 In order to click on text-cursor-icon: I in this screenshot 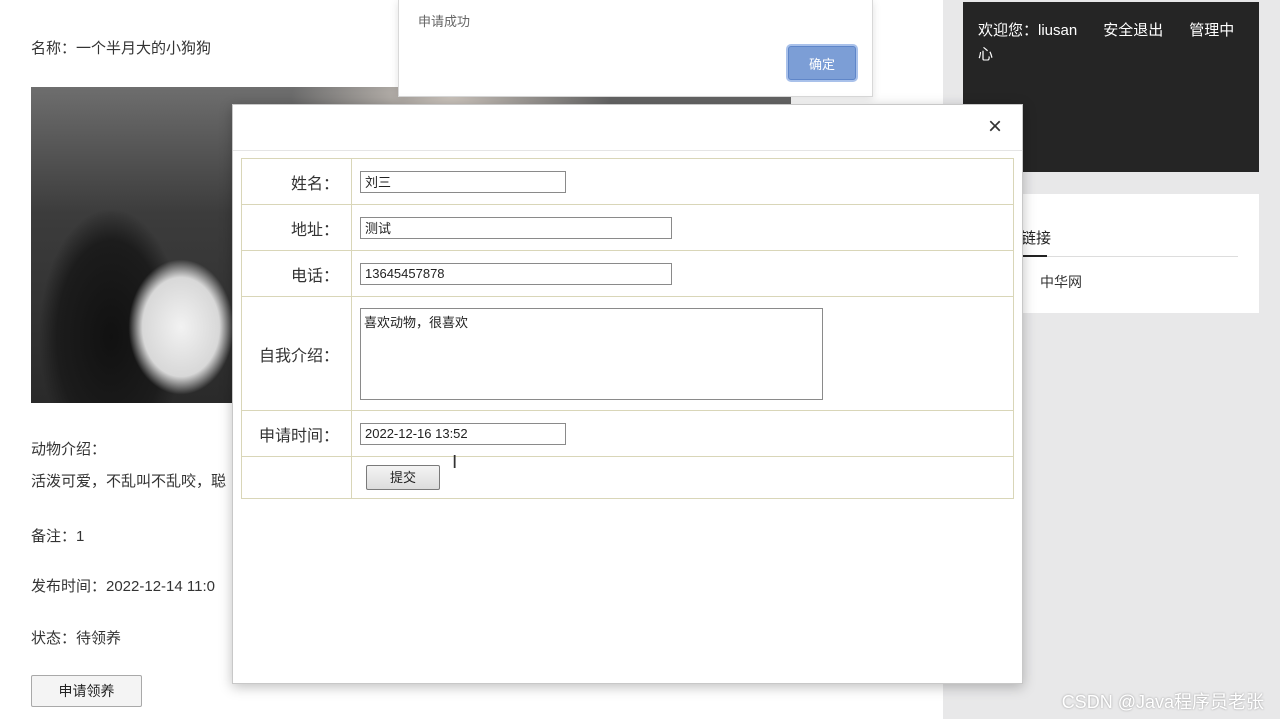, I will do `click(455, 462)`.